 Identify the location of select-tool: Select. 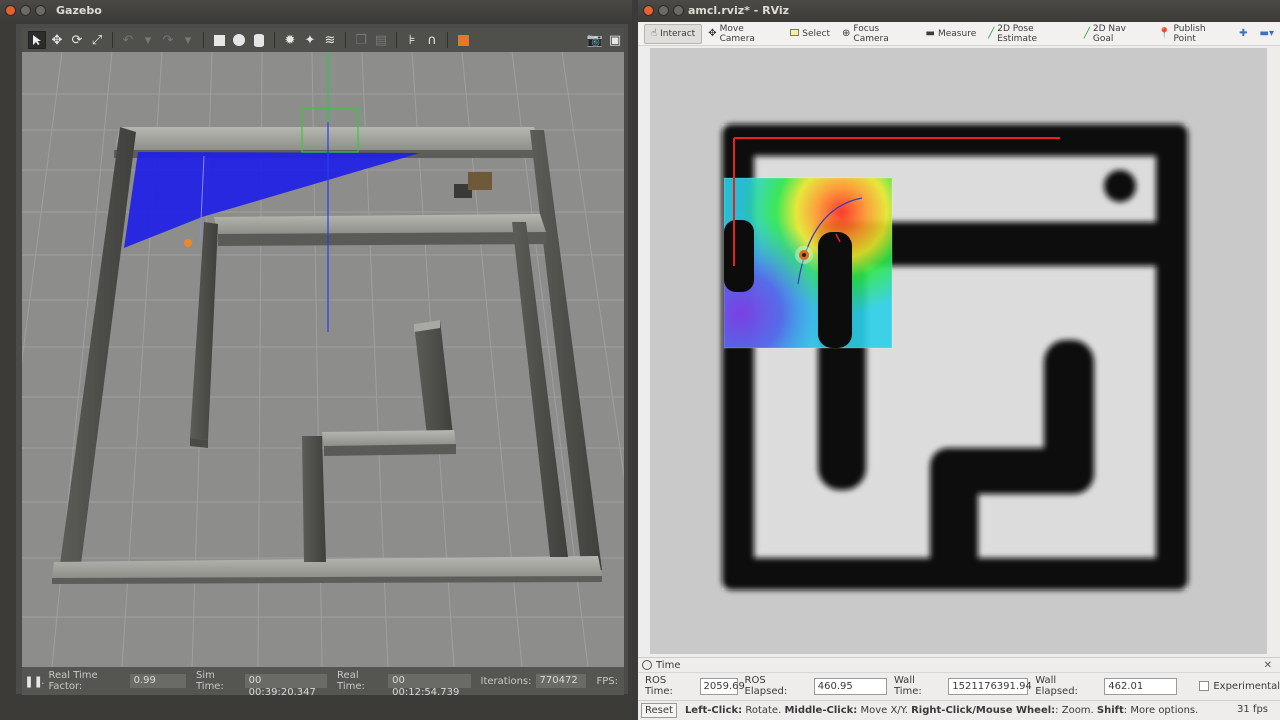
(810, 34).